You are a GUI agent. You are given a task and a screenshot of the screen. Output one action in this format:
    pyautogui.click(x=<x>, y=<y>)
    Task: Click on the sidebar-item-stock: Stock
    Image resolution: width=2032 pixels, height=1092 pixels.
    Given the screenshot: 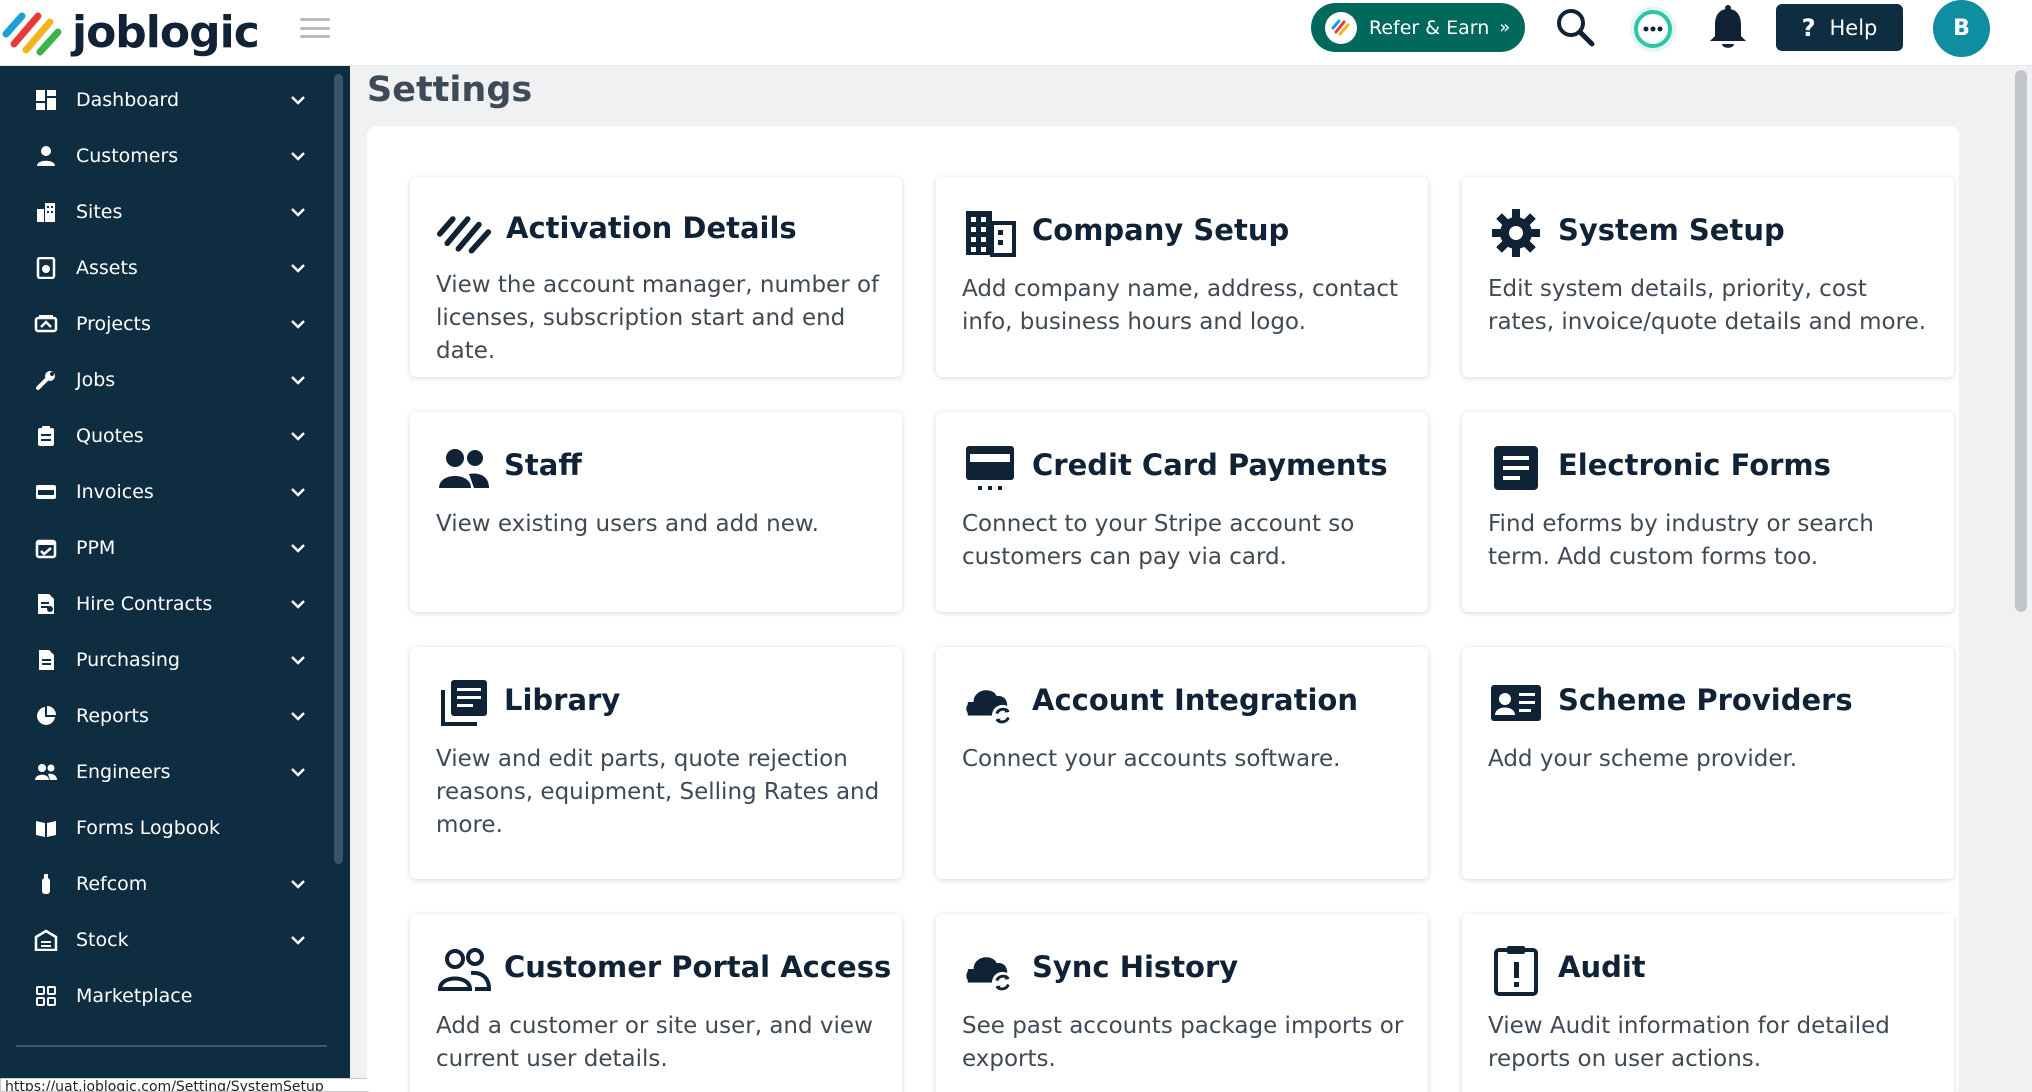 What is the action you would take?
    pyautogui.click(x=165, y=940)
    